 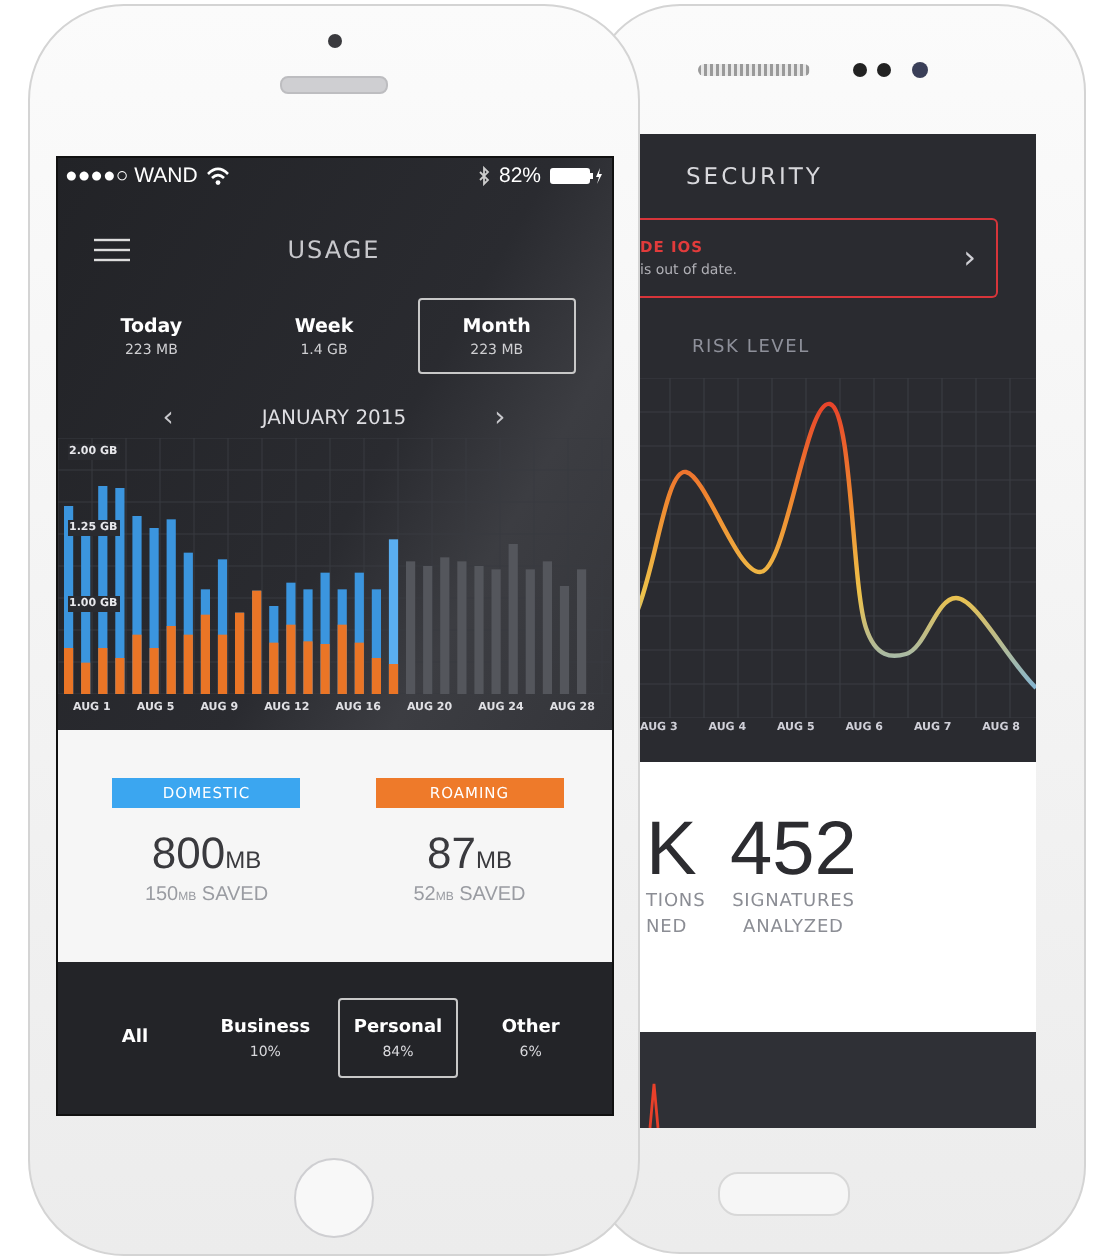 I want to click on camera-lens, so click(x=334, y=41).